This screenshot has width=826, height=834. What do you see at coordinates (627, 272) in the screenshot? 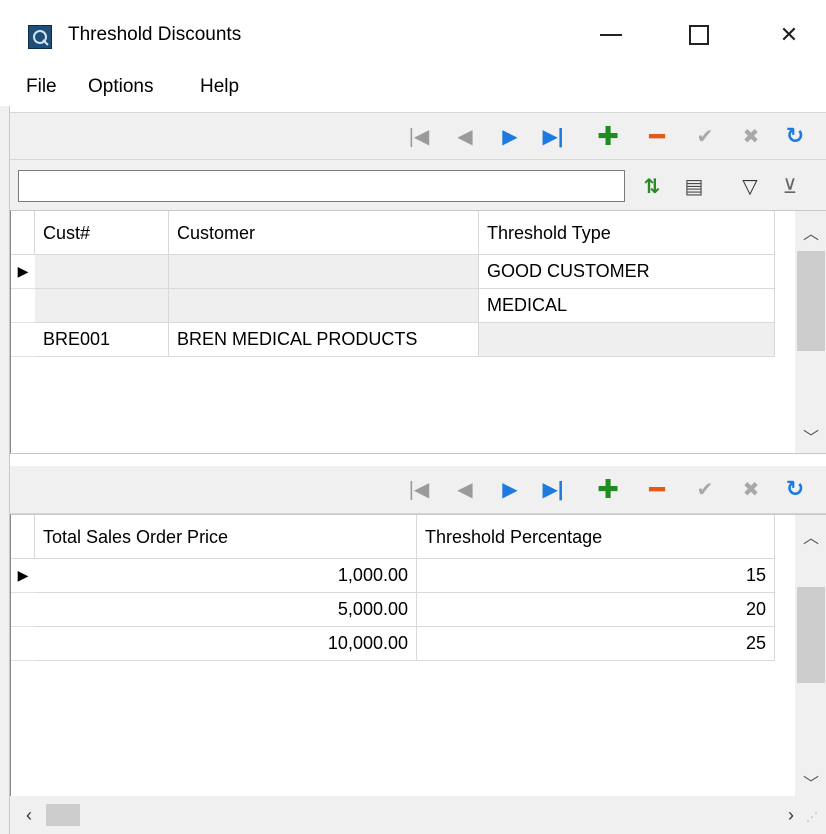
I see `cell-threshold-type: GOOD CUSTOMER` at bounding box center [627, 272].